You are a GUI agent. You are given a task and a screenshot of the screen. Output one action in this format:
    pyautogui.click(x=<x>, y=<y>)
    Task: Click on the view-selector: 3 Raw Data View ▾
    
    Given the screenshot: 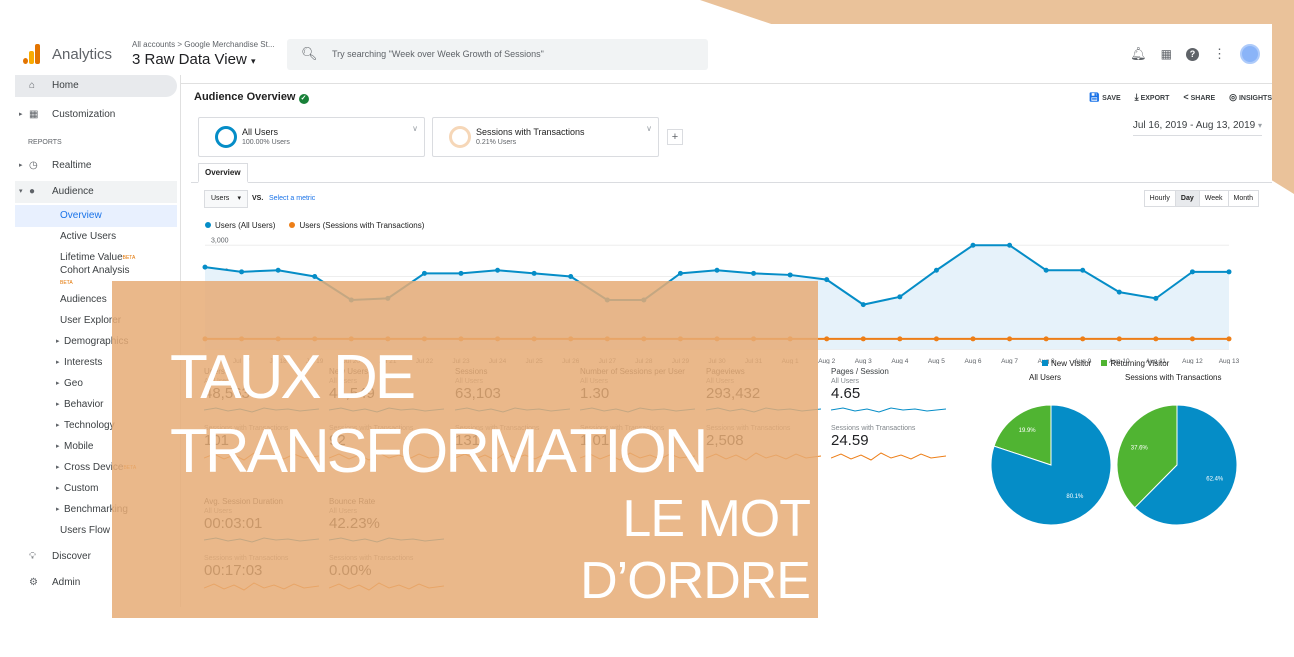 What is the action you would take?
    pyautogui.click(x=193, y=59)
    